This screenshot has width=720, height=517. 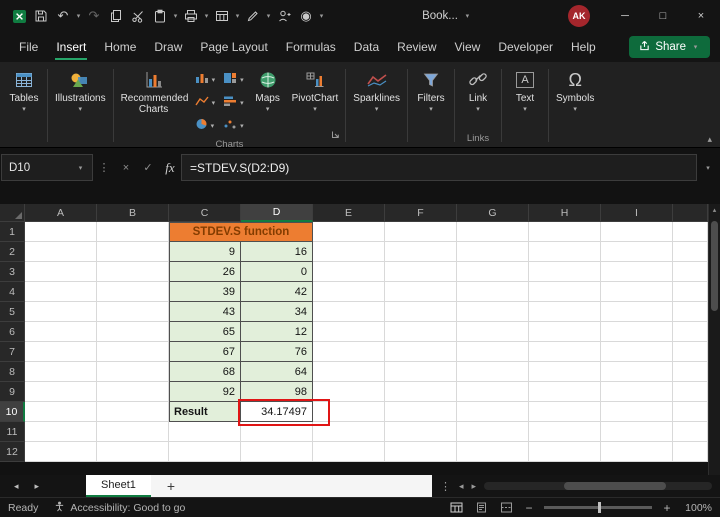 What do you see at coordinates (80, 91) in the screenshot?
I see `illustrations-button: Illustrations ▾` at bounding box center [80, 91].